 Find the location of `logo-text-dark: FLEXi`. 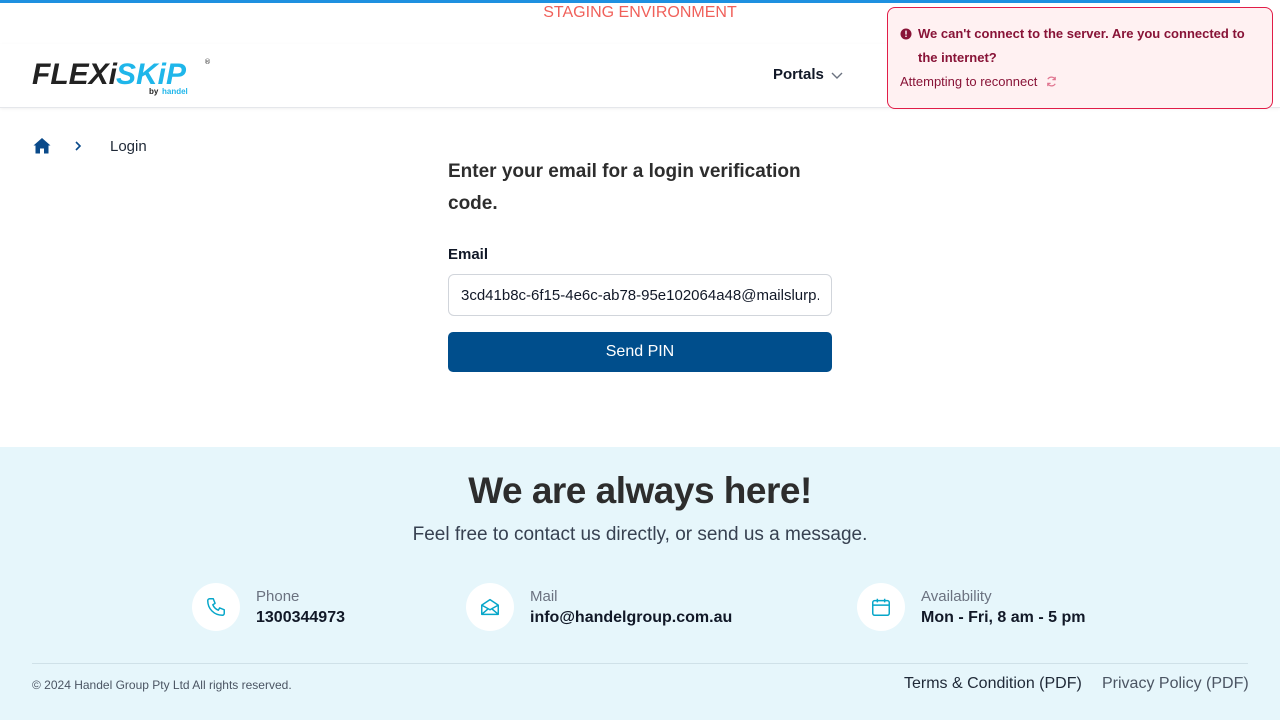

logo-text-dark: FLEXi is located at coordinates (75, 74).